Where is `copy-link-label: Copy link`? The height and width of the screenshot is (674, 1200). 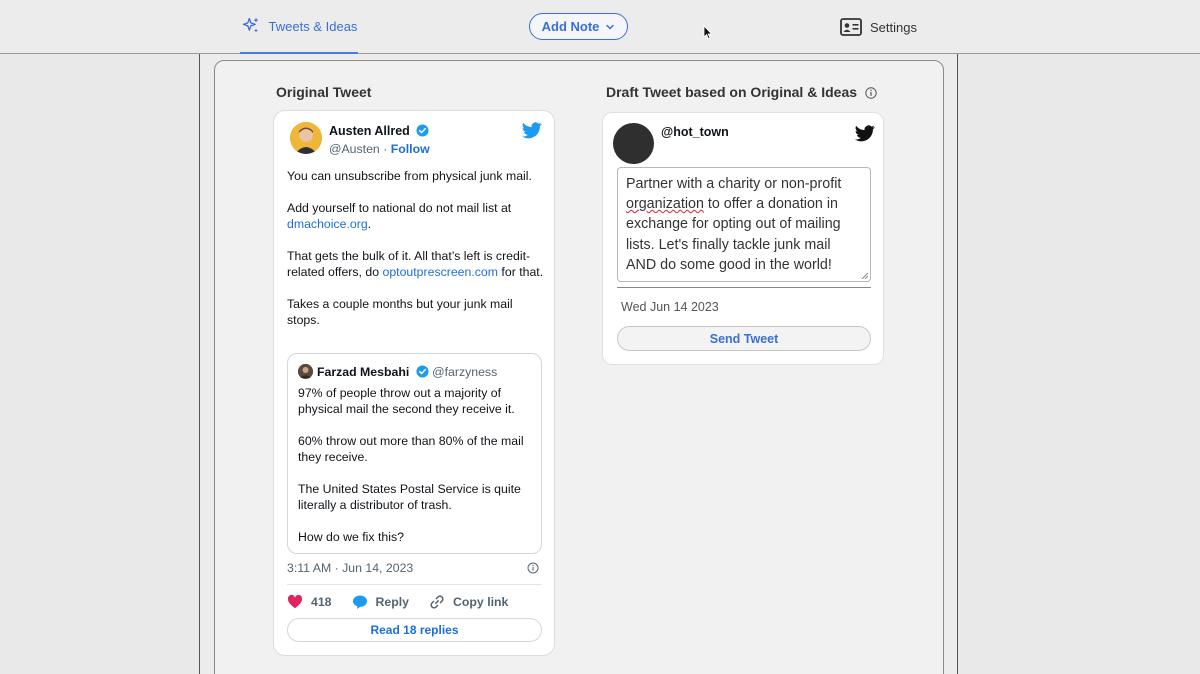 copy-link-label: Copy link is located at coordinates (481, 602).